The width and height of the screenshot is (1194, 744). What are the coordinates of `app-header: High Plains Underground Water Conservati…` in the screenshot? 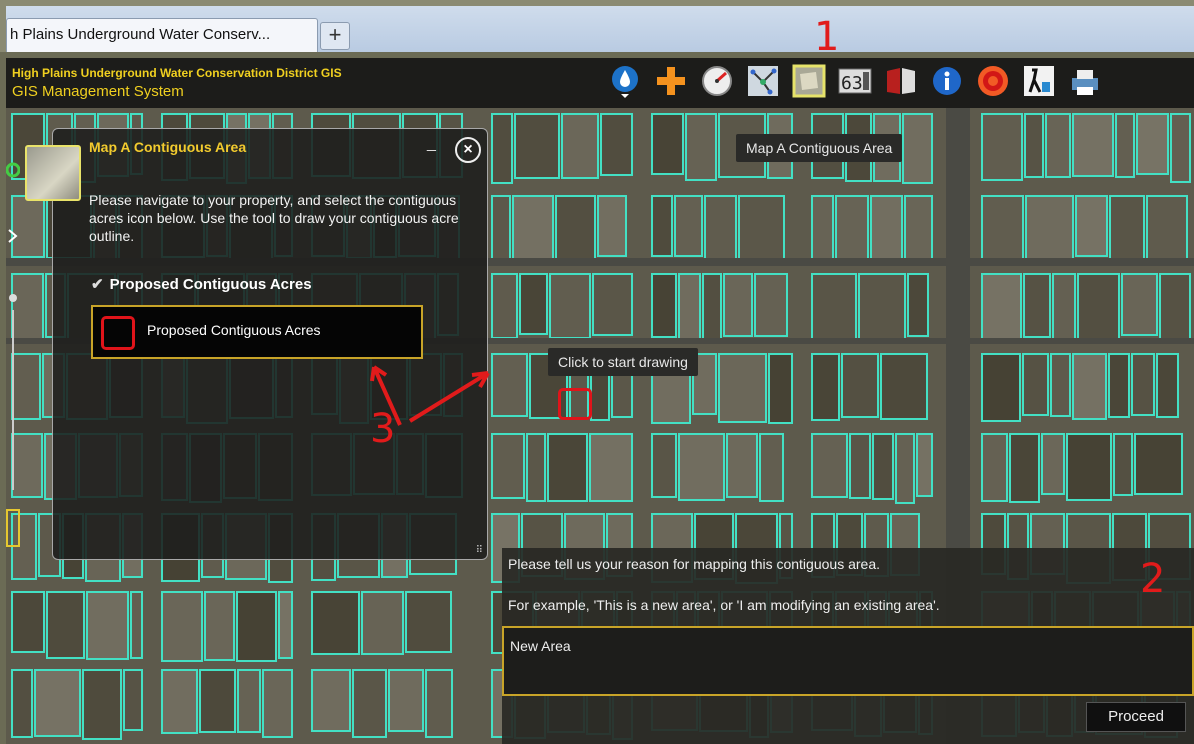 It's located at (600, 83).